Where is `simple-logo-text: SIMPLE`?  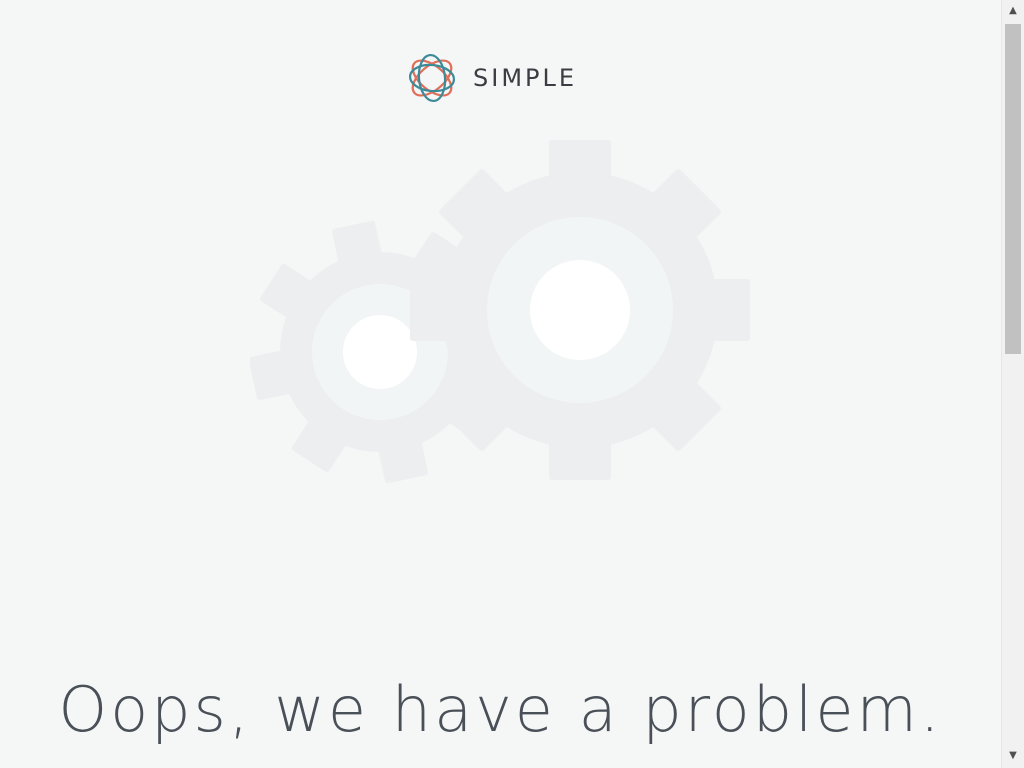
simple-logo-text: SIMPLE is located at coordinates (525, 78).